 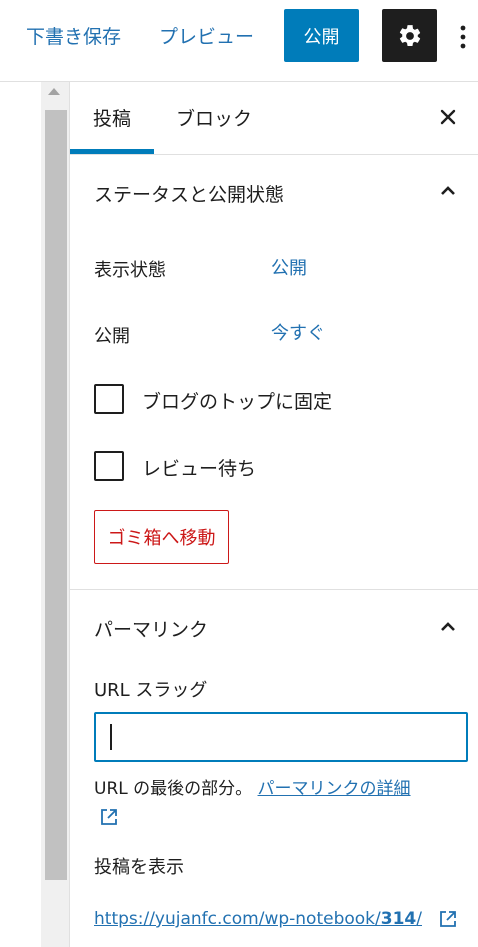 What do you see at coordinates (321, 35) in the screenshot?
I see `publish-button: 公開` at bounding box center [321, 35].